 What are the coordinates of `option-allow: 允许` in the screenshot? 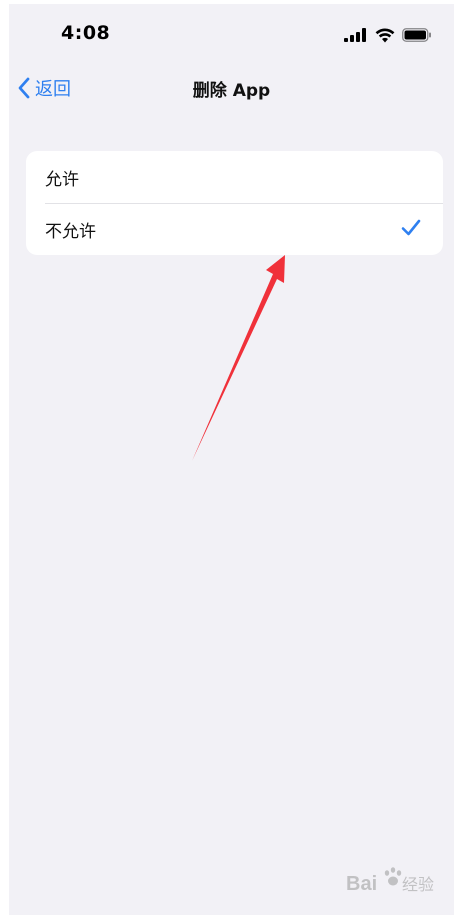 It's located at (234, 177).